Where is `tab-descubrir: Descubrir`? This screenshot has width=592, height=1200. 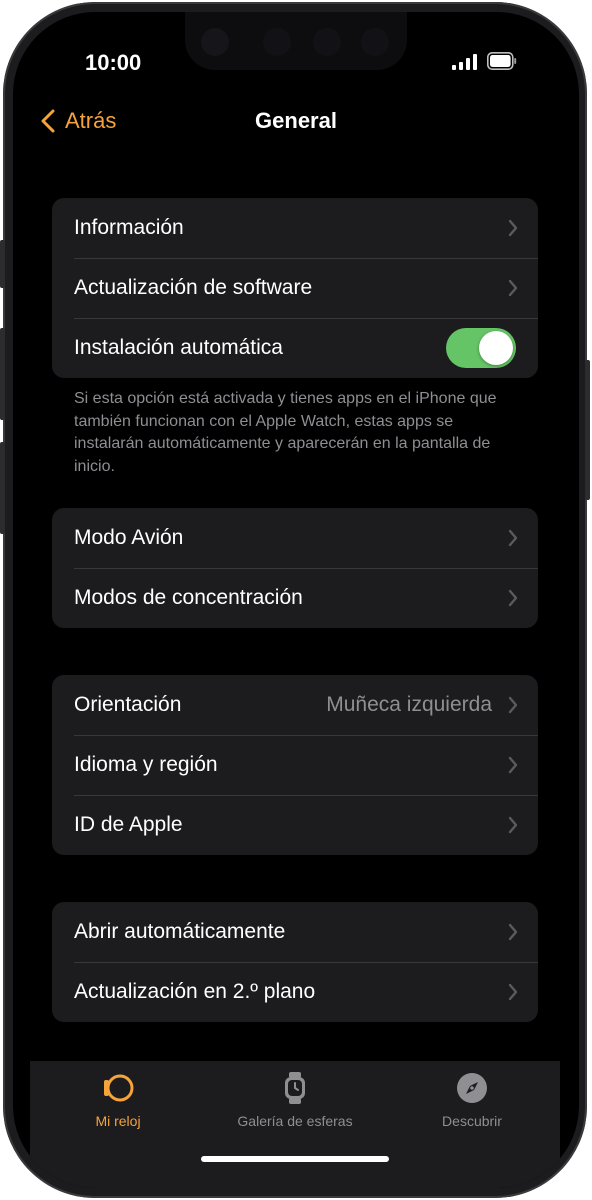 tab-descubrir: Descubrir is located at coordinates (472, 1101).